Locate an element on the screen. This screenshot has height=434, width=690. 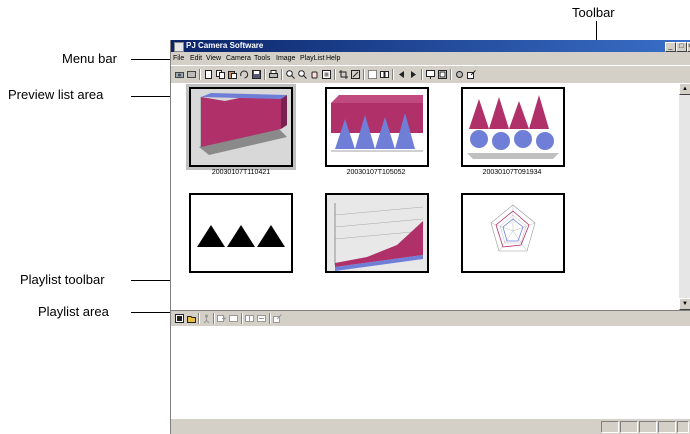
main-toolbar is located at coordinates (430, 74).